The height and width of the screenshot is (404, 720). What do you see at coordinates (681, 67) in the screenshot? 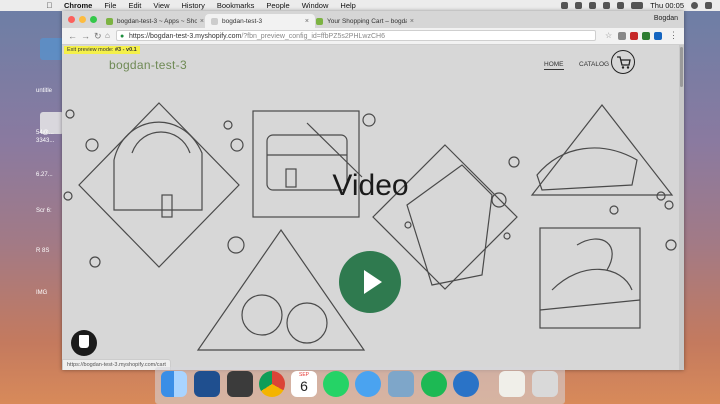
I see `scrollbar-thumb` at bounding box center [681, 67].